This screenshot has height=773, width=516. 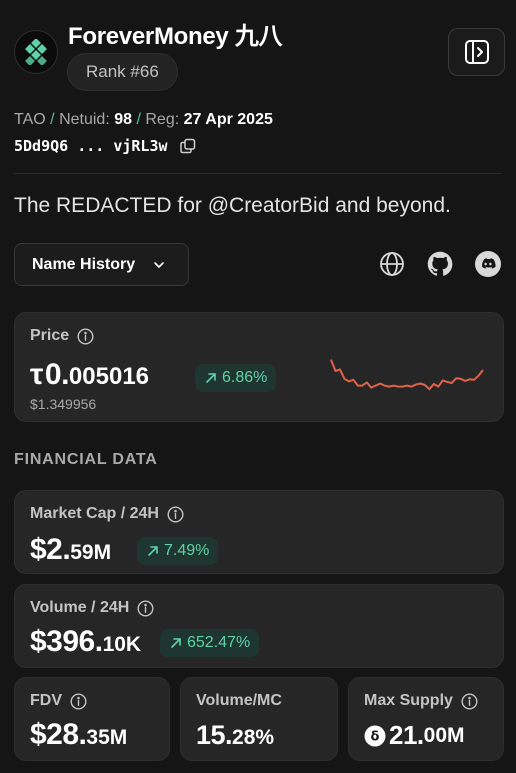 I want to click on price-label: Price, so click(x=50, y=335).